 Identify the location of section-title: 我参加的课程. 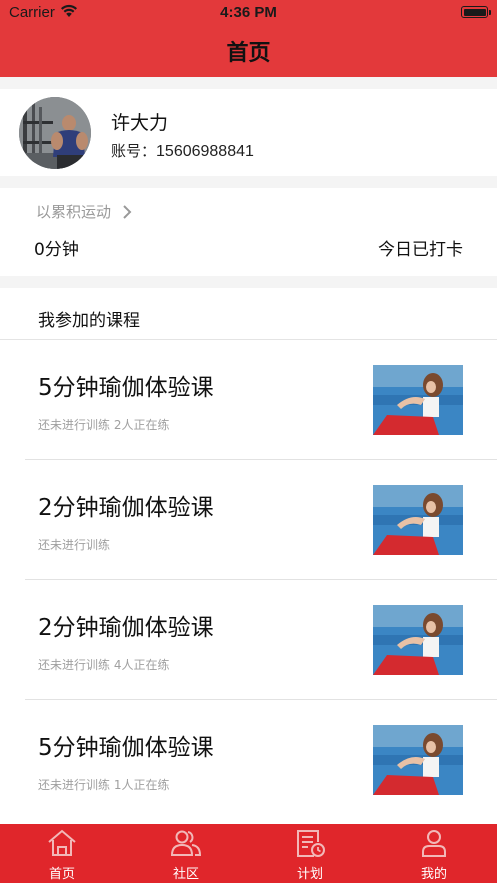
(89, 321).